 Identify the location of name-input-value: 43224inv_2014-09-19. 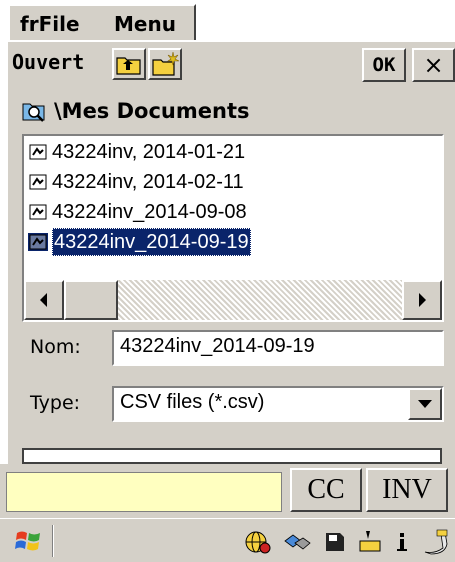
(217, 346).